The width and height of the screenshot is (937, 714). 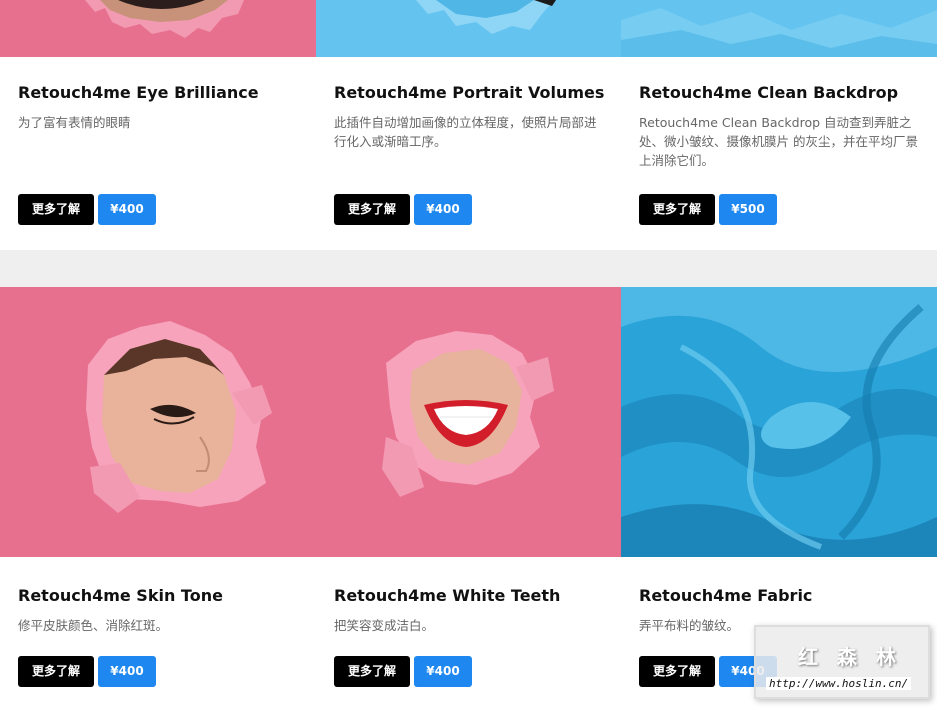 I want to click on product-image-portrait-volumes, so click(x=468, y=28).